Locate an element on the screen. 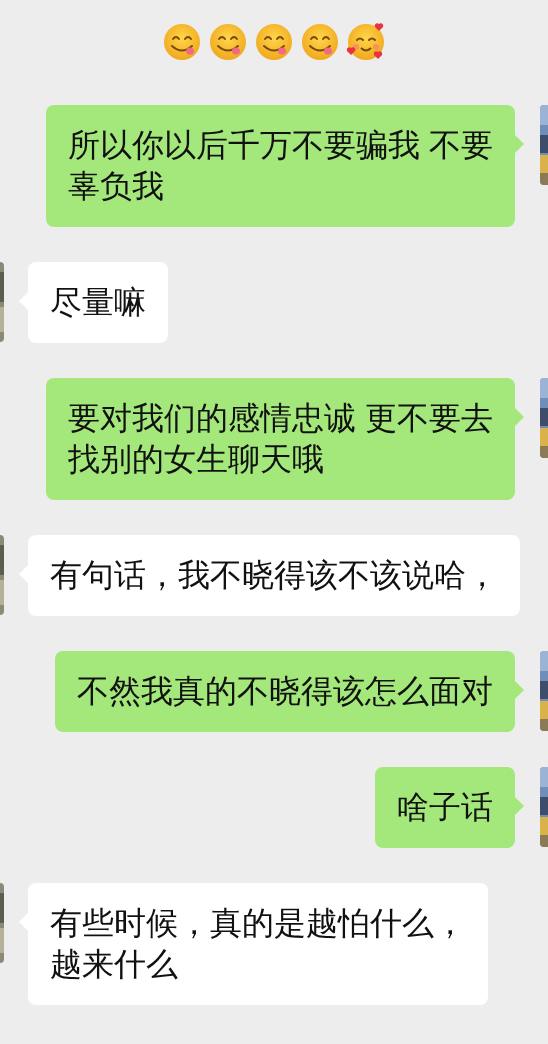 The height and width of the screenshot is (1044, 548). message-bubble: 有些时候，真的是越怕什么， 越来什么 is located at coordinates (258, 944).